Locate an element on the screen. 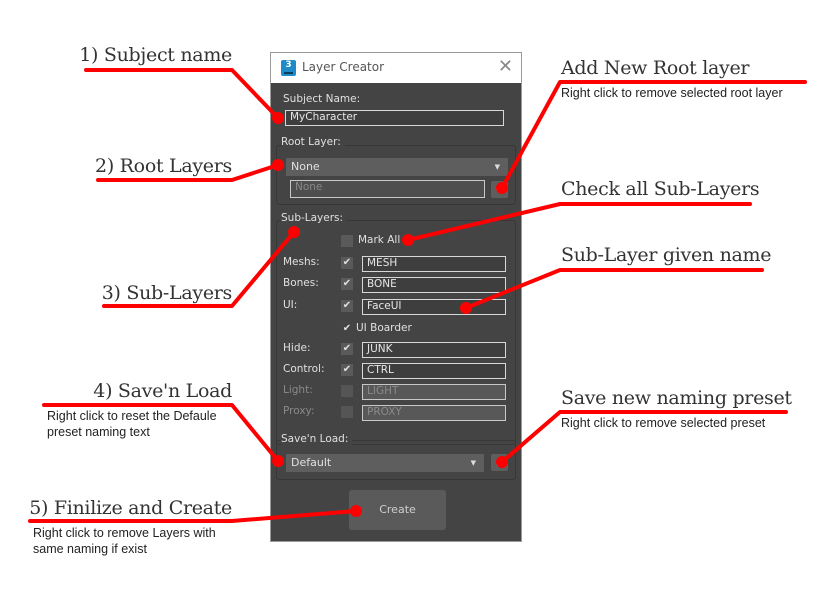 The image size is (816, 593). mark-all-label: Mark All is located at coordinates (379, 240).